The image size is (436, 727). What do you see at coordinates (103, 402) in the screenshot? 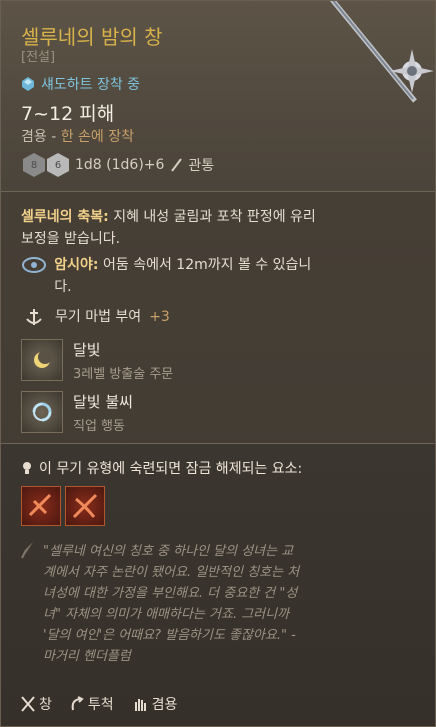
I see `spell-name: 달빛 불씨` at bounding box center [103, 402].